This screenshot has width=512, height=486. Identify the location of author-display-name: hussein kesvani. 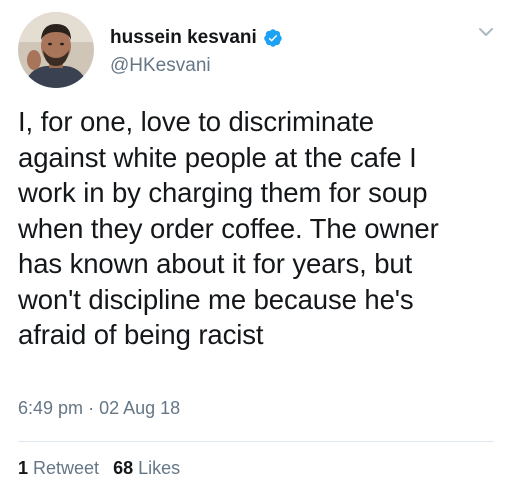
(183, 38).